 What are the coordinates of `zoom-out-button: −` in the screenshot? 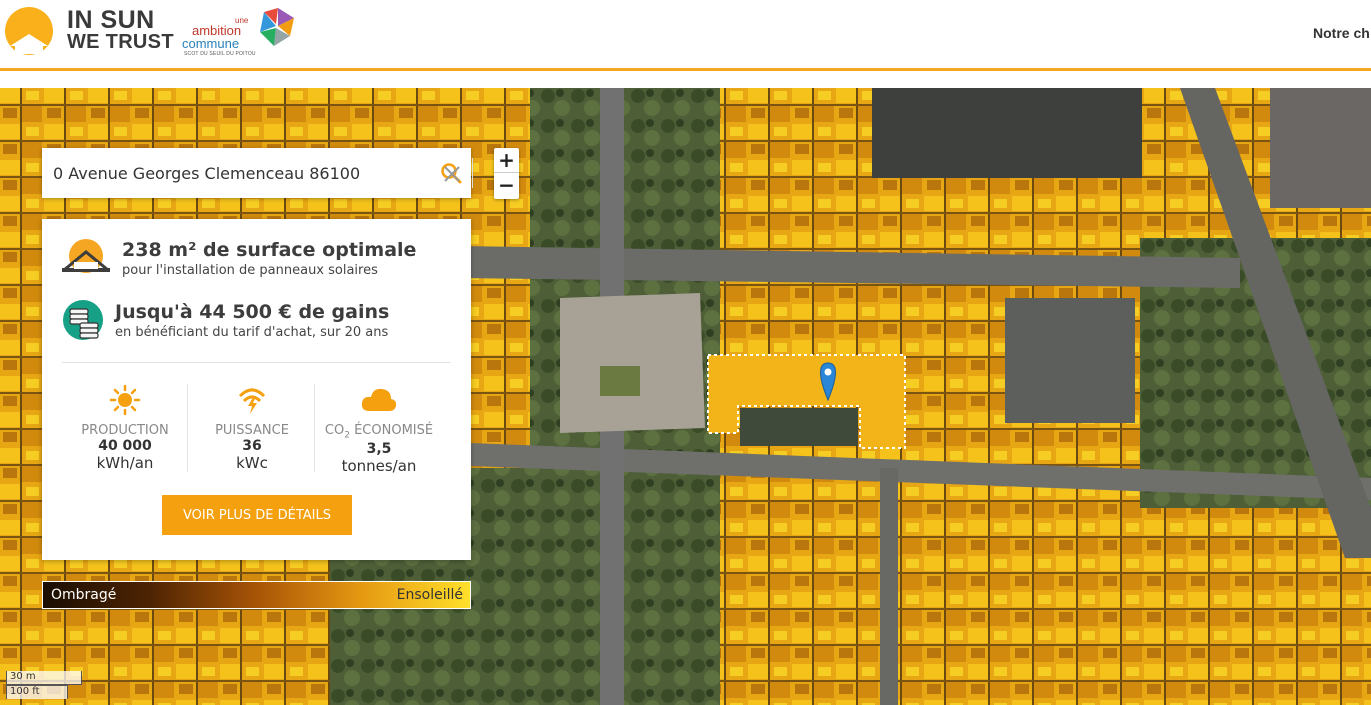 It's located at (506, 185).